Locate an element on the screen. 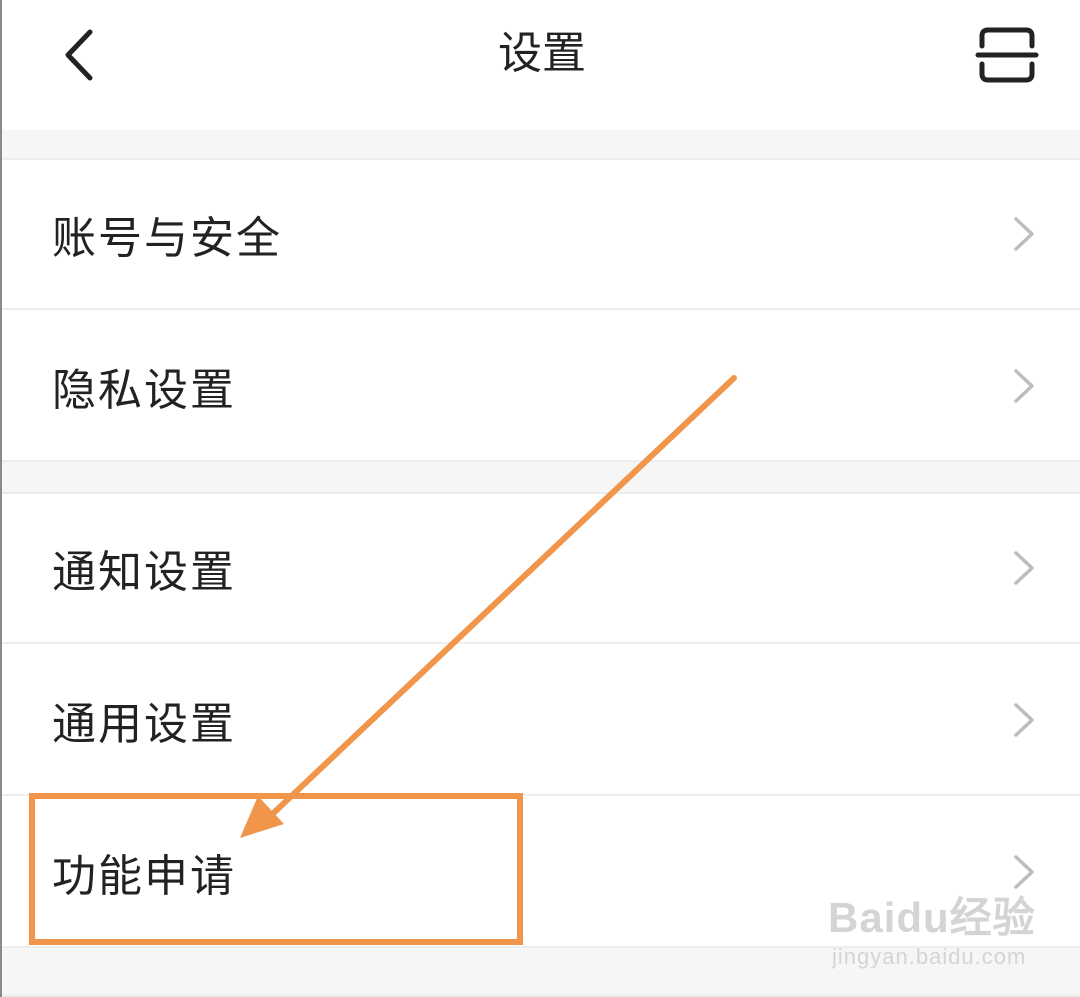 The height and width of the screenshot is (997, 1080). watermark: Baidu经验 jingyan.baidu.com is located at coordinates (933, 934).